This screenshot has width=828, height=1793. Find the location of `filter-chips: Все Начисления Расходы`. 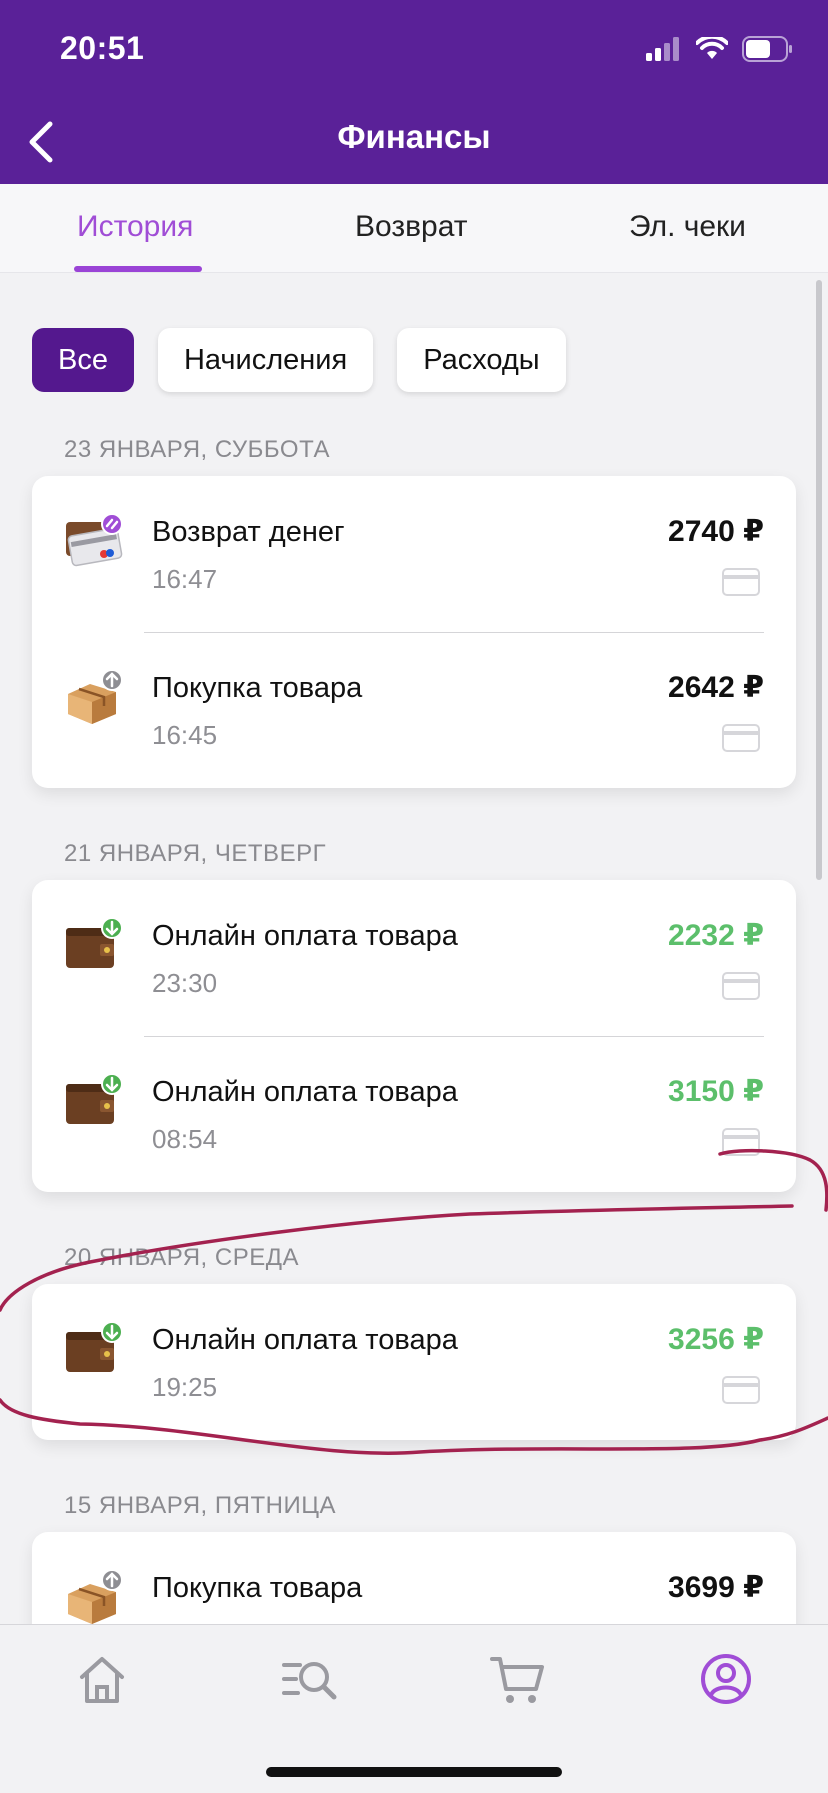

filter-chips: Все Начисления Расходы is located at coordinates (299, 360).